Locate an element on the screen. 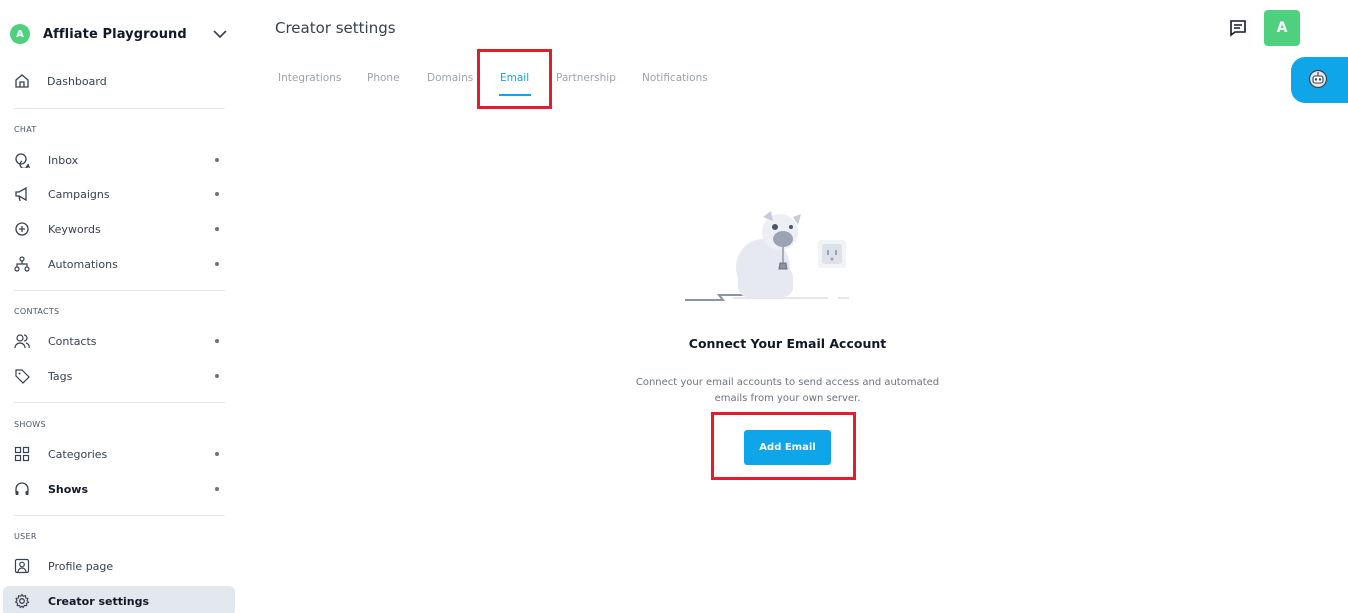  workspace-avatar: A is located at coordinates (20, 34).